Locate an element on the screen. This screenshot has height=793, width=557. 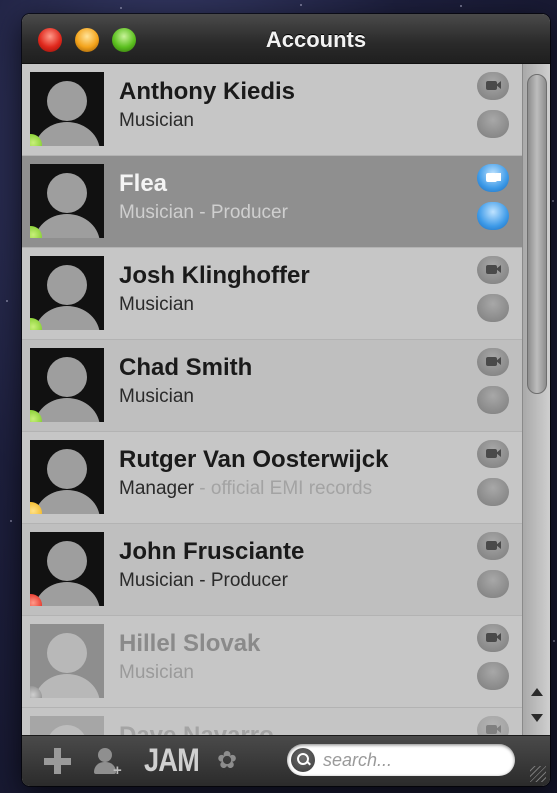
window-title: Accounts is located at coordinates (316, 39).